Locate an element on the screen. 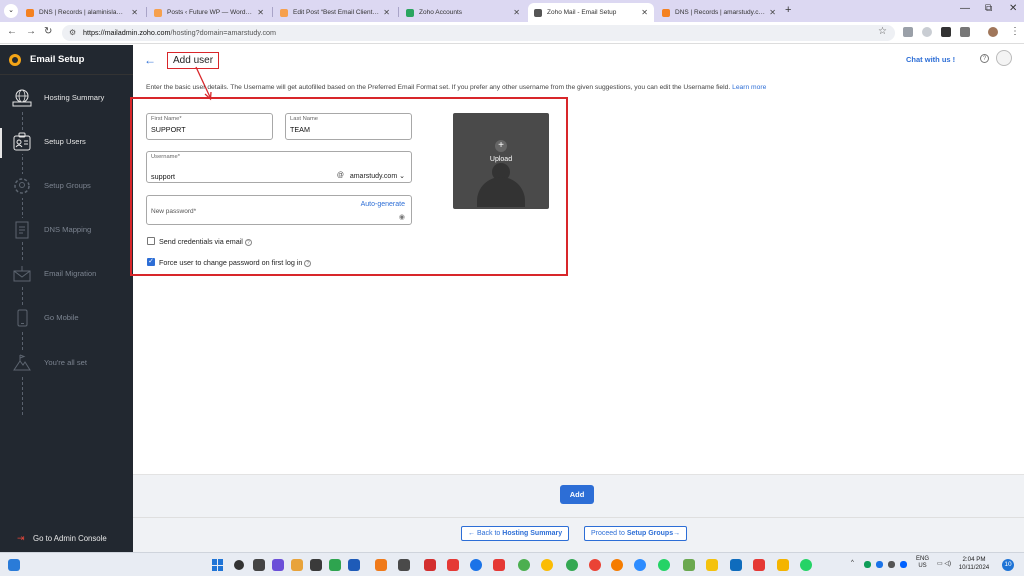  clock: 2:04 PM 10/11/2024 is located at coordinates (974, 564).